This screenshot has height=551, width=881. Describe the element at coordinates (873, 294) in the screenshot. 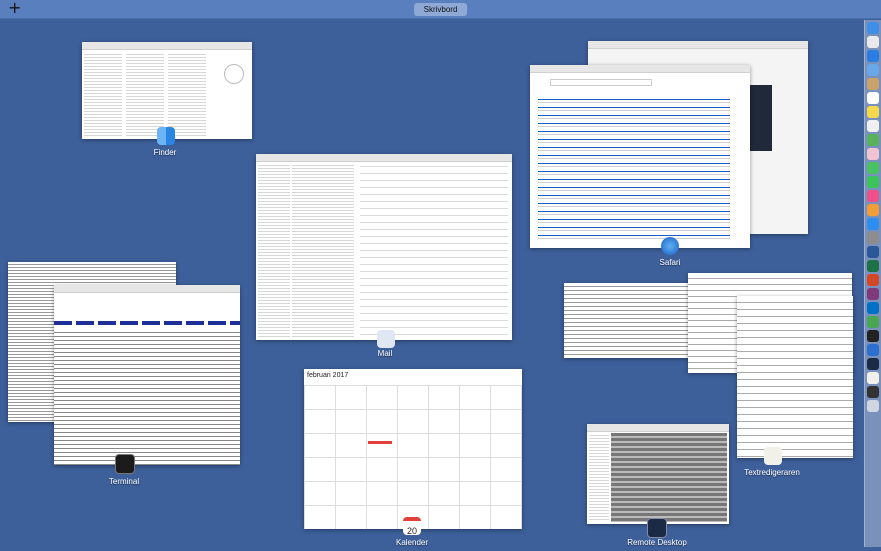

I see `onenote-icon` at that location.